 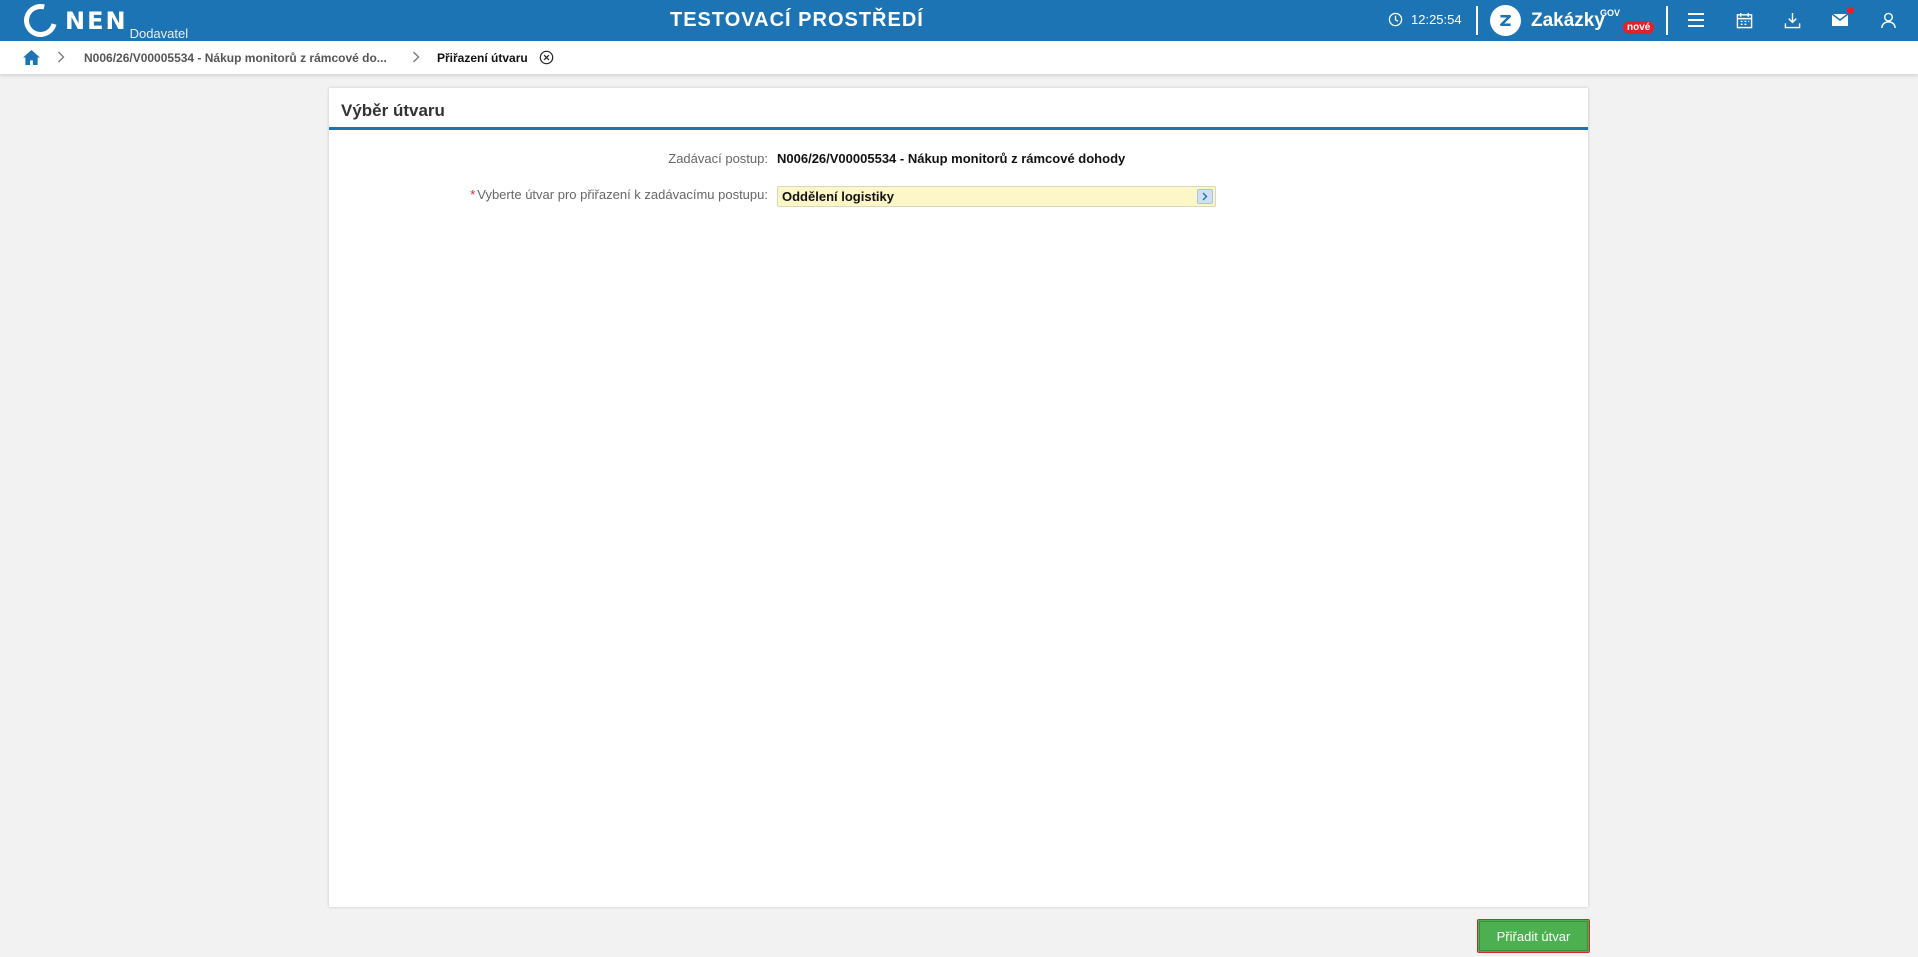 I want to click on clock-icon, so click(x=1395, y=19).